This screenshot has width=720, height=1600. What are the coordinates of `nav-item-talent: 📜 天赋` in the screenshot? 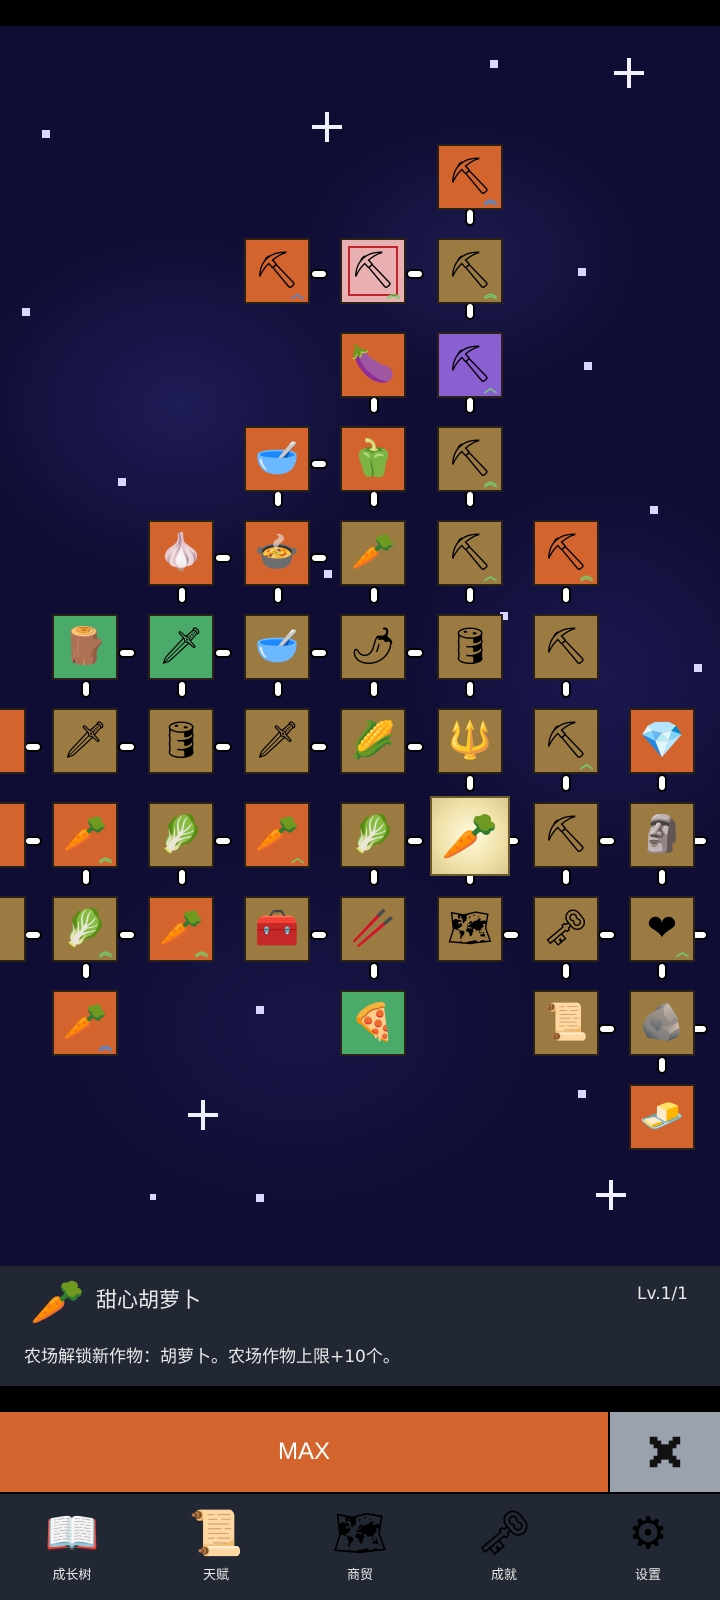 It's located at (216, 1547).